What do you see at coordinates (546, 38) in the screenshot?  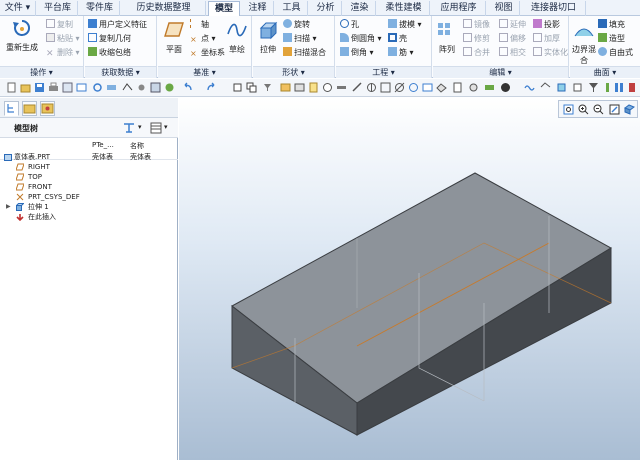 I see `thicken-button: 加厚` at bounding box center [546, 38].